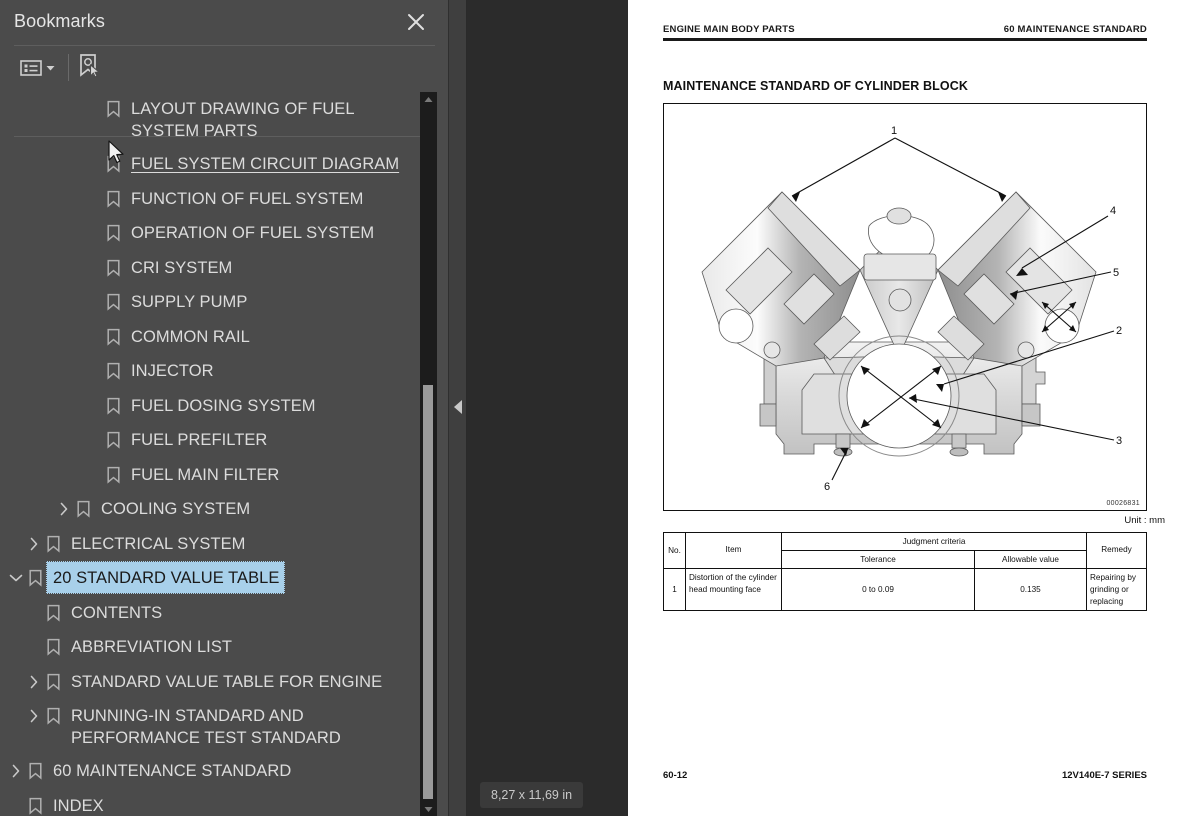 The image size is (1200, 816). What do you see at coordinates (78, 805) in the screenshot?
I see `bookmark-item-label: INDEX` at bounding box center [78, 805].